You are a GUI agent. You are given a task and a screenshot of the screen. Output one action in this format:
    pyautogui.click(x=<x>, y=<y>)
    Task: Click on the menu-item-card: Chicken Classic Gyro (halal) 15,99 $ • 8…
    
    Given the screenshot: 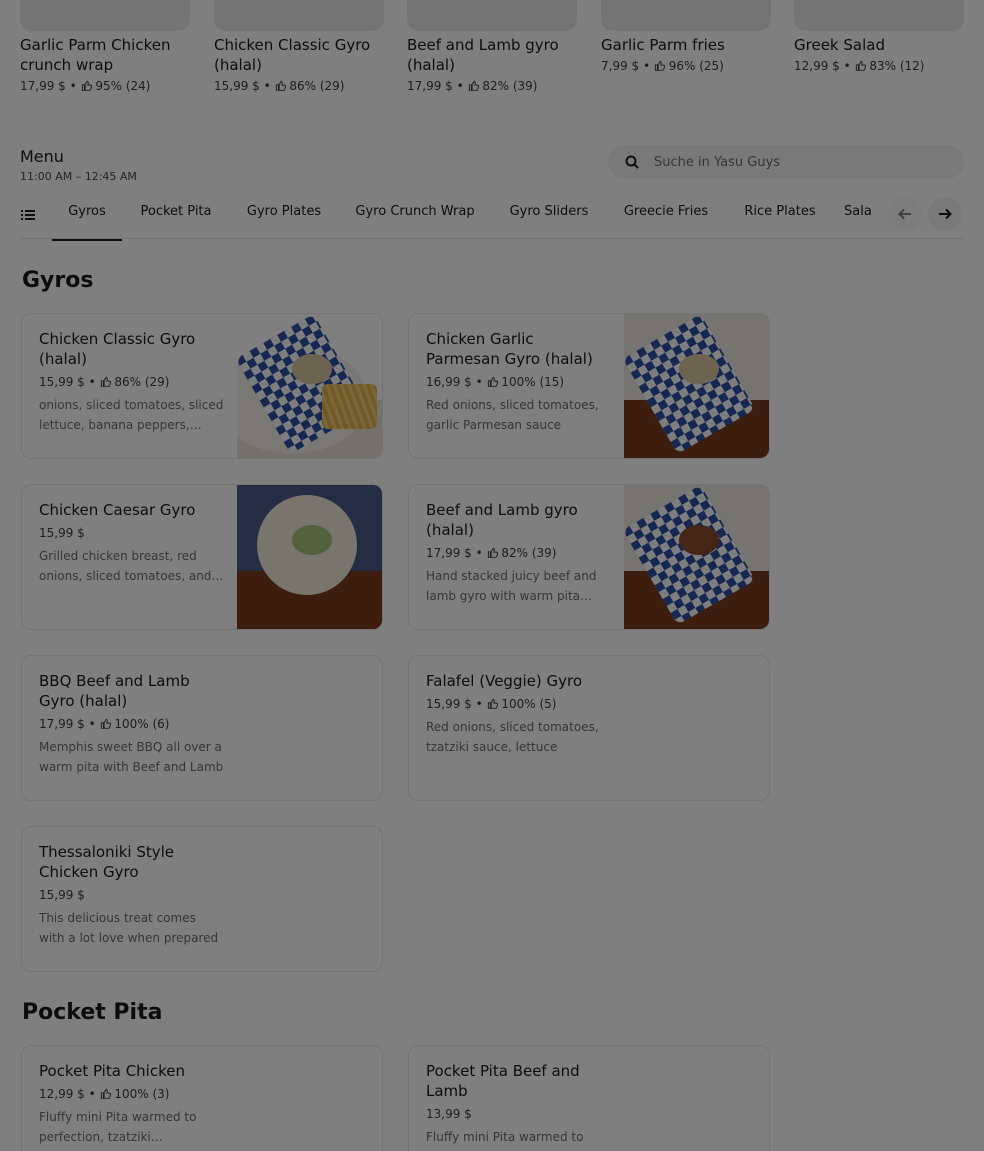 What is the action you would take?
    pyautogui.click(x=202, y=386)
    